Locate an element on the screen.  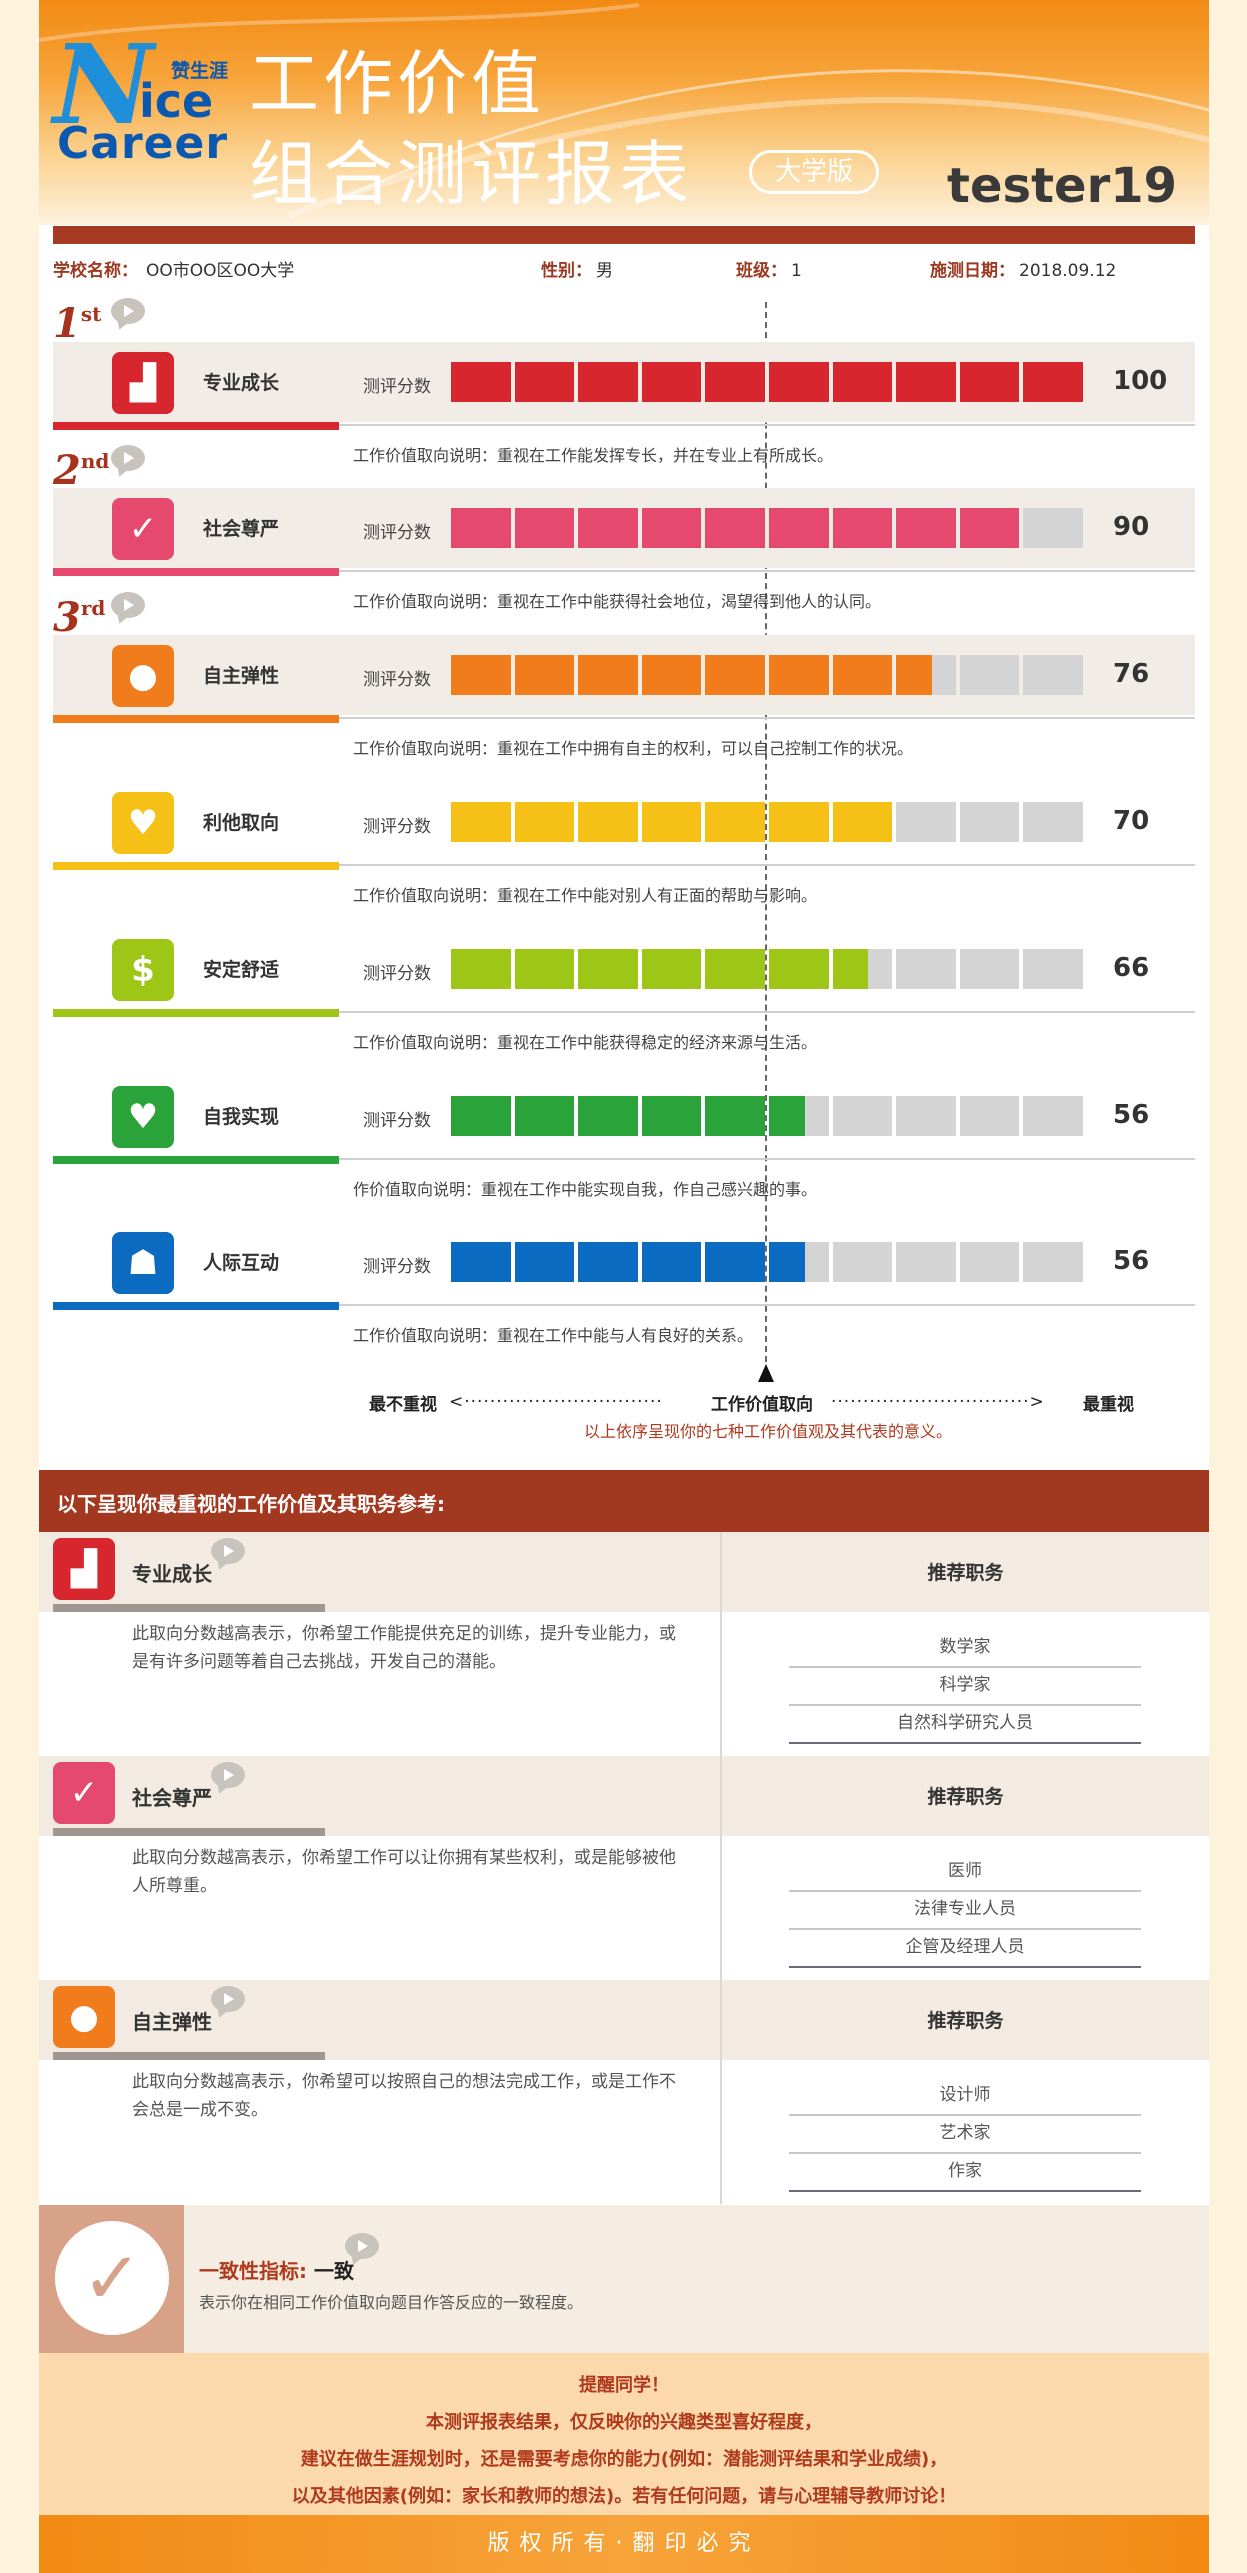
score-value: 90 is located at coordinates (1131, 527).